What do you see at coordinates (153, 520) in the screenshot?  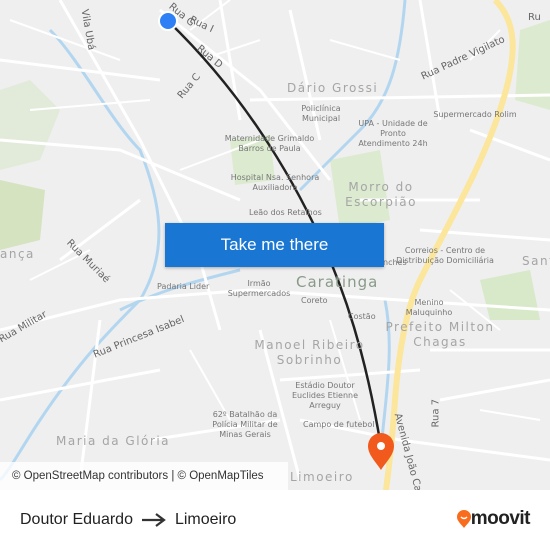 I see `arrow-right-icon` at bounding box center [153, 520].